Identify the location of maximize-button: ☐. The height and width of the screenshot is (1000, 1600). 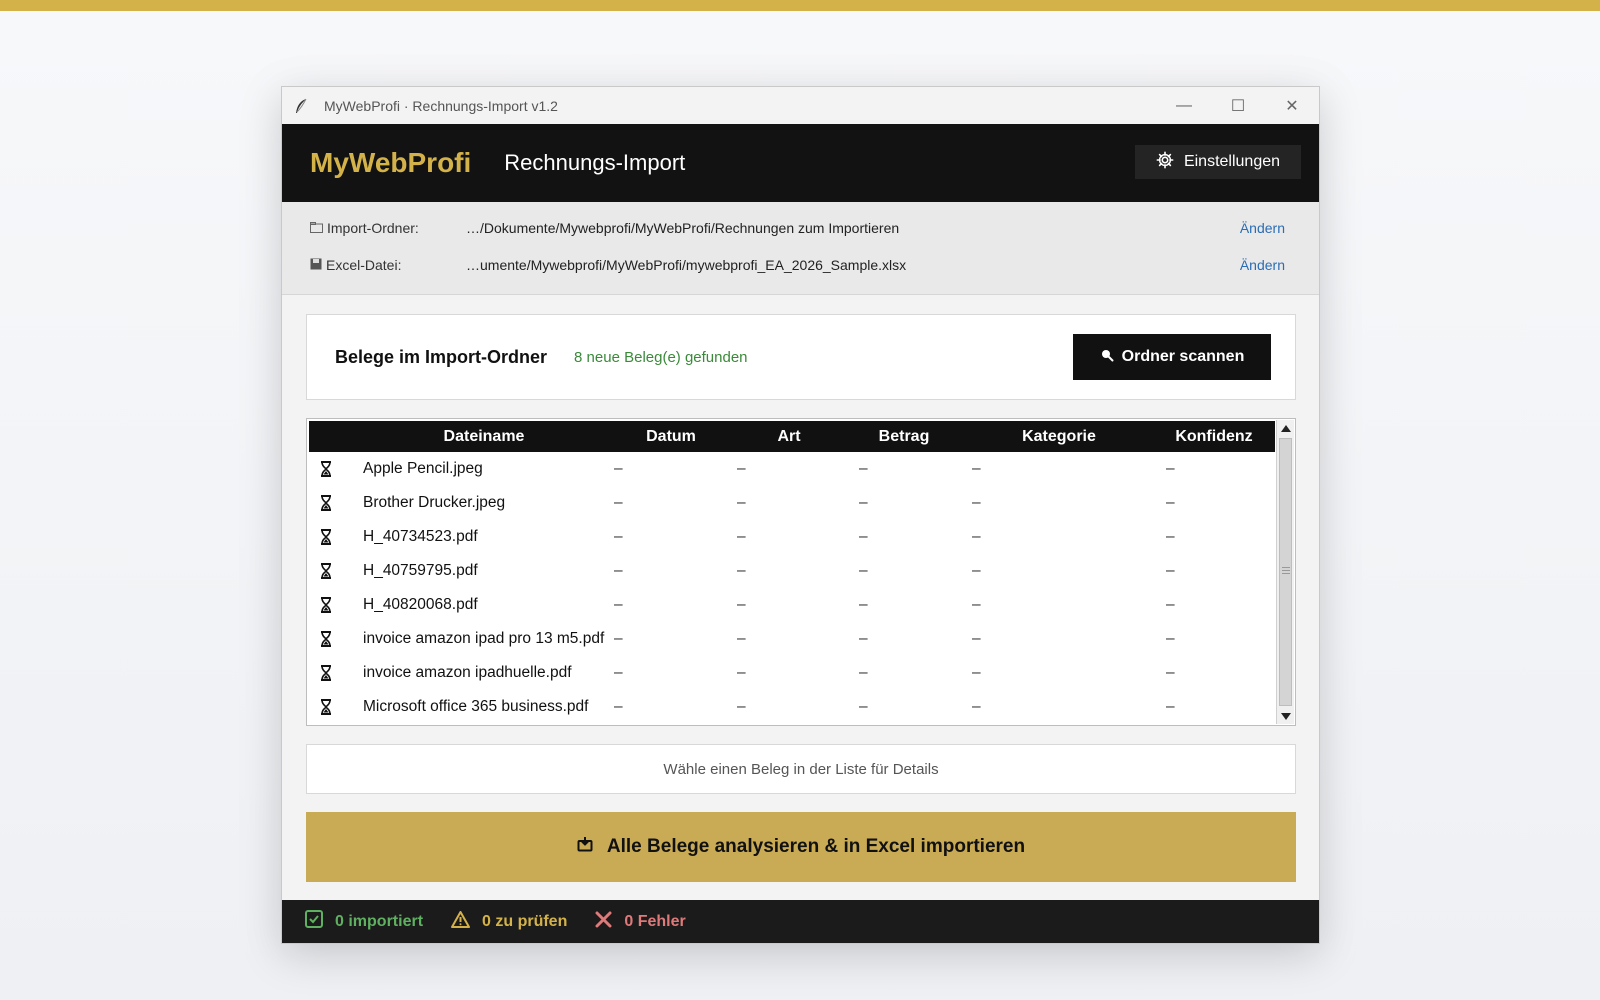
(1238, 105).